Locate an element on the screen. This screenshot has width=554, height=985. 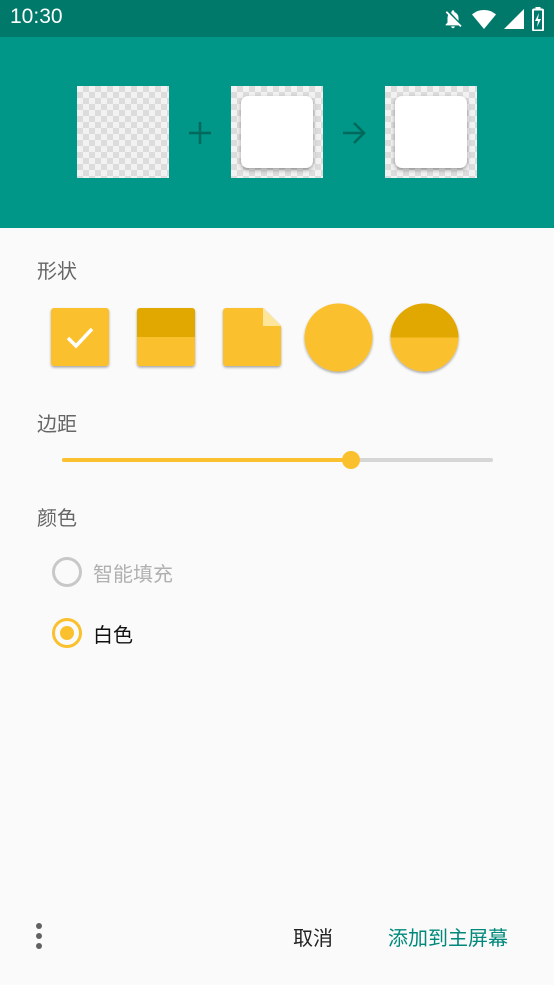
color-section-label: 颜色 is located at coordinates (57, 518).